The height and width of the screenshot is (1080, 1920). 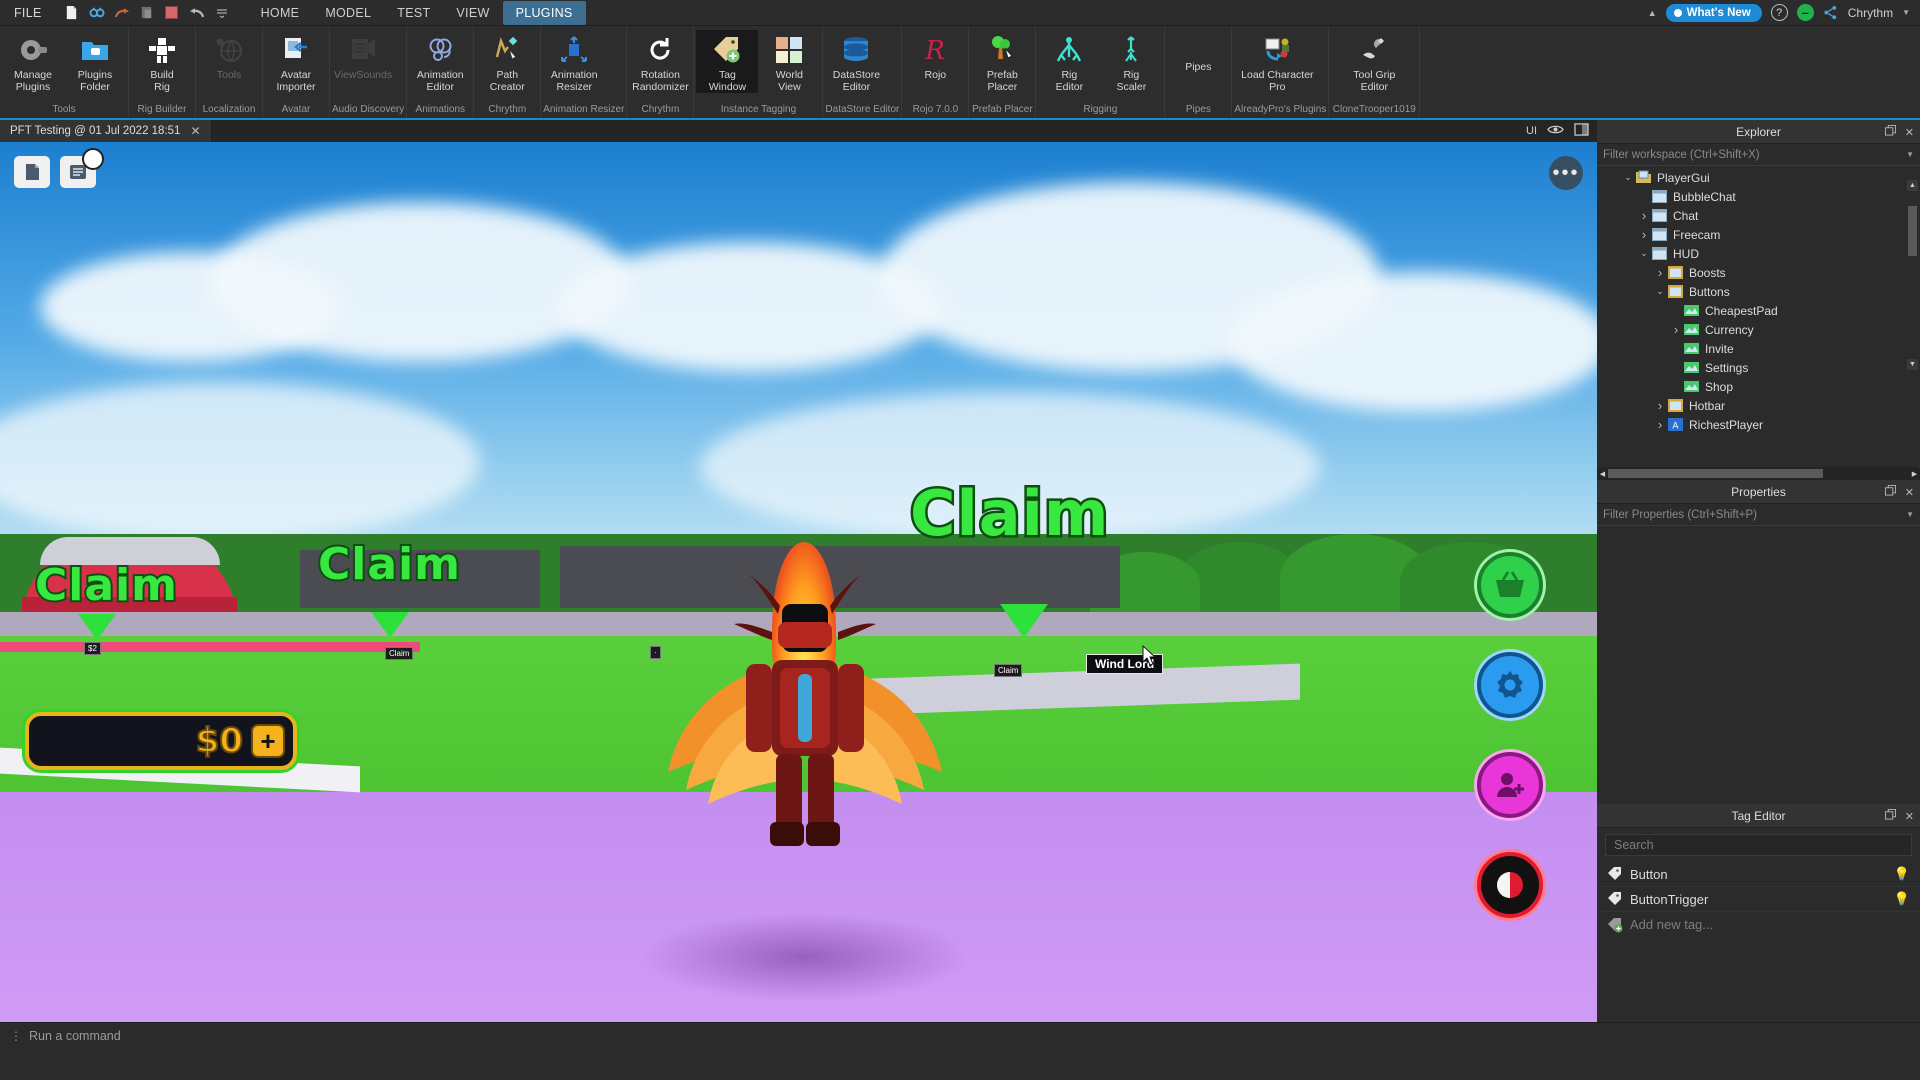 I want to click on explorer-vertical-scrollbar: ▲ ▼, so click(x=1912, y=275).